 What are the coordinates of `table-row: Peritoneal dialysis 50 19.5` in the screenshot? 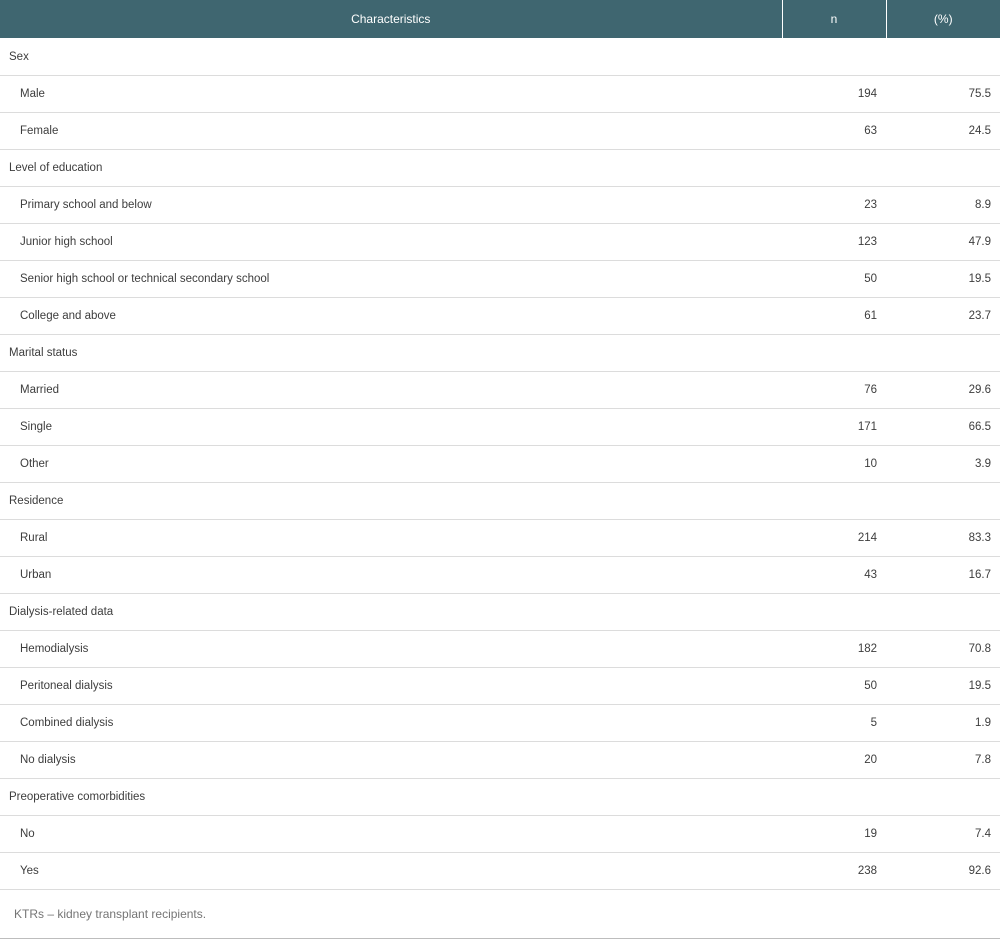 It's located at (500, 686).